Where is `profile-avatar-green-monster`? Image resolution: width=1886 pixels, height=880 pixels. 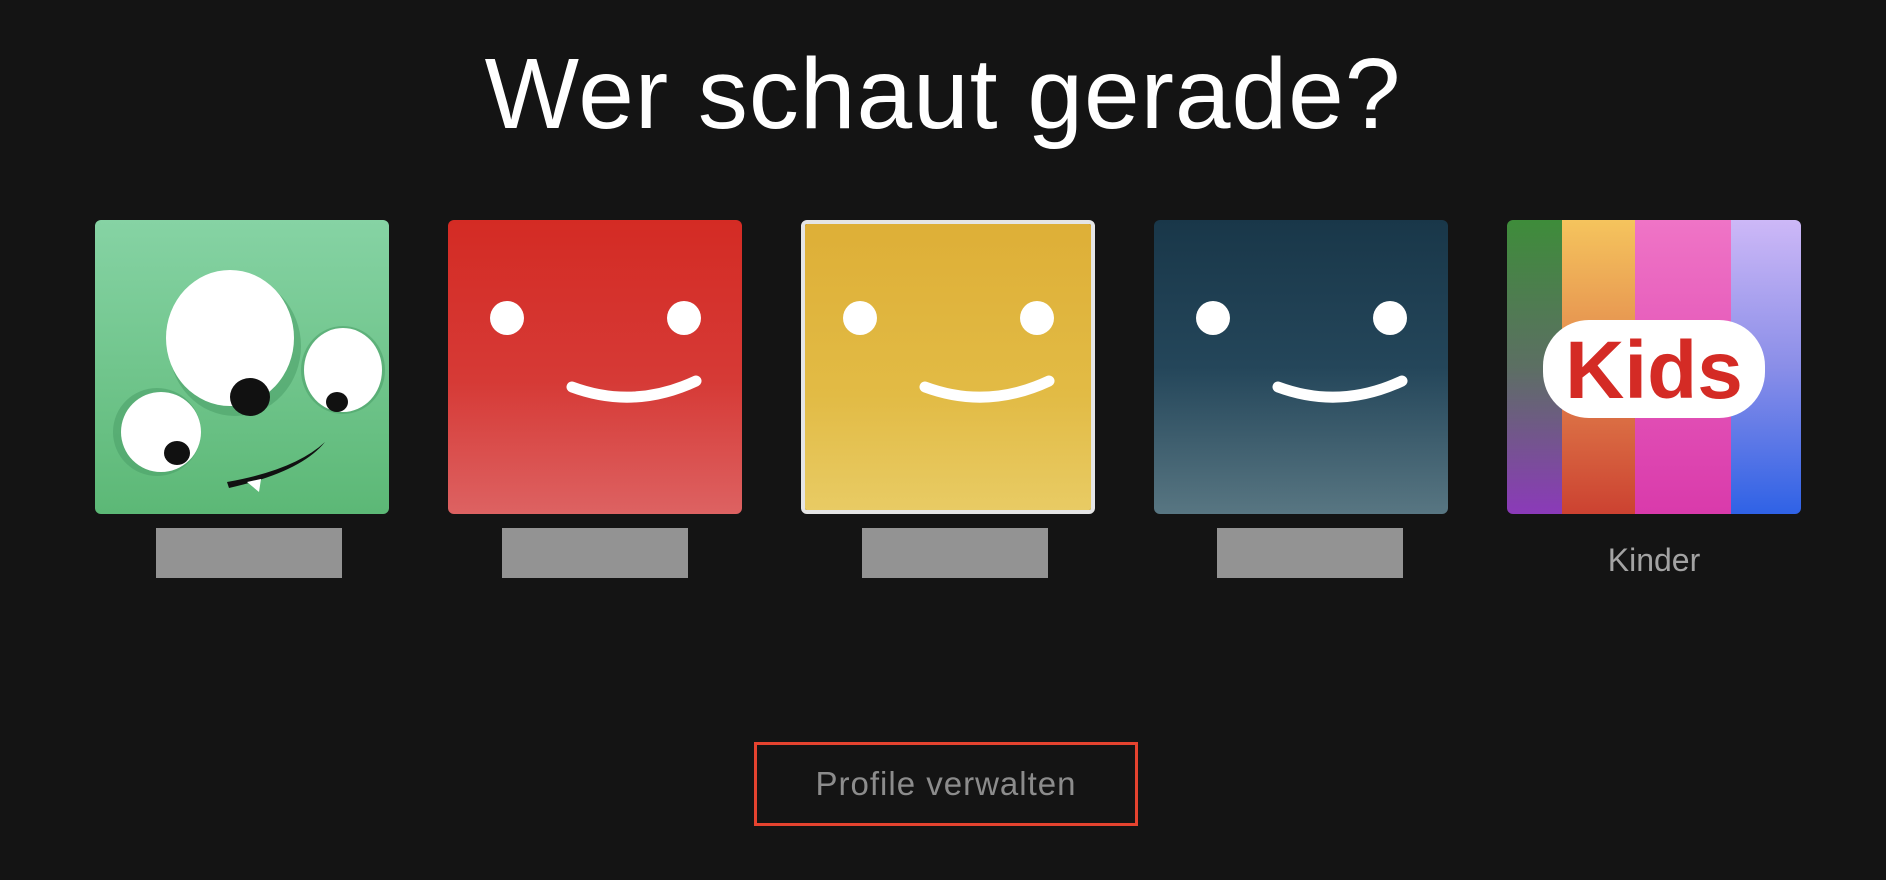 profile-avatar-green-monster is located at coordinates (242, 367).